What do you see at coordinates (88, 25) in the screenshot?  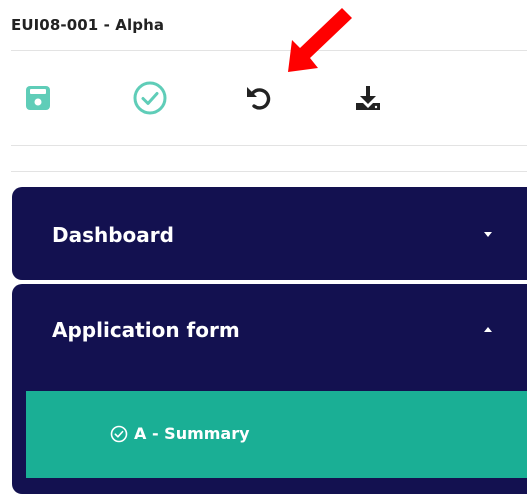 I see `app-title: EUI08-001 - Alpha` at bounding box center [88, 25].